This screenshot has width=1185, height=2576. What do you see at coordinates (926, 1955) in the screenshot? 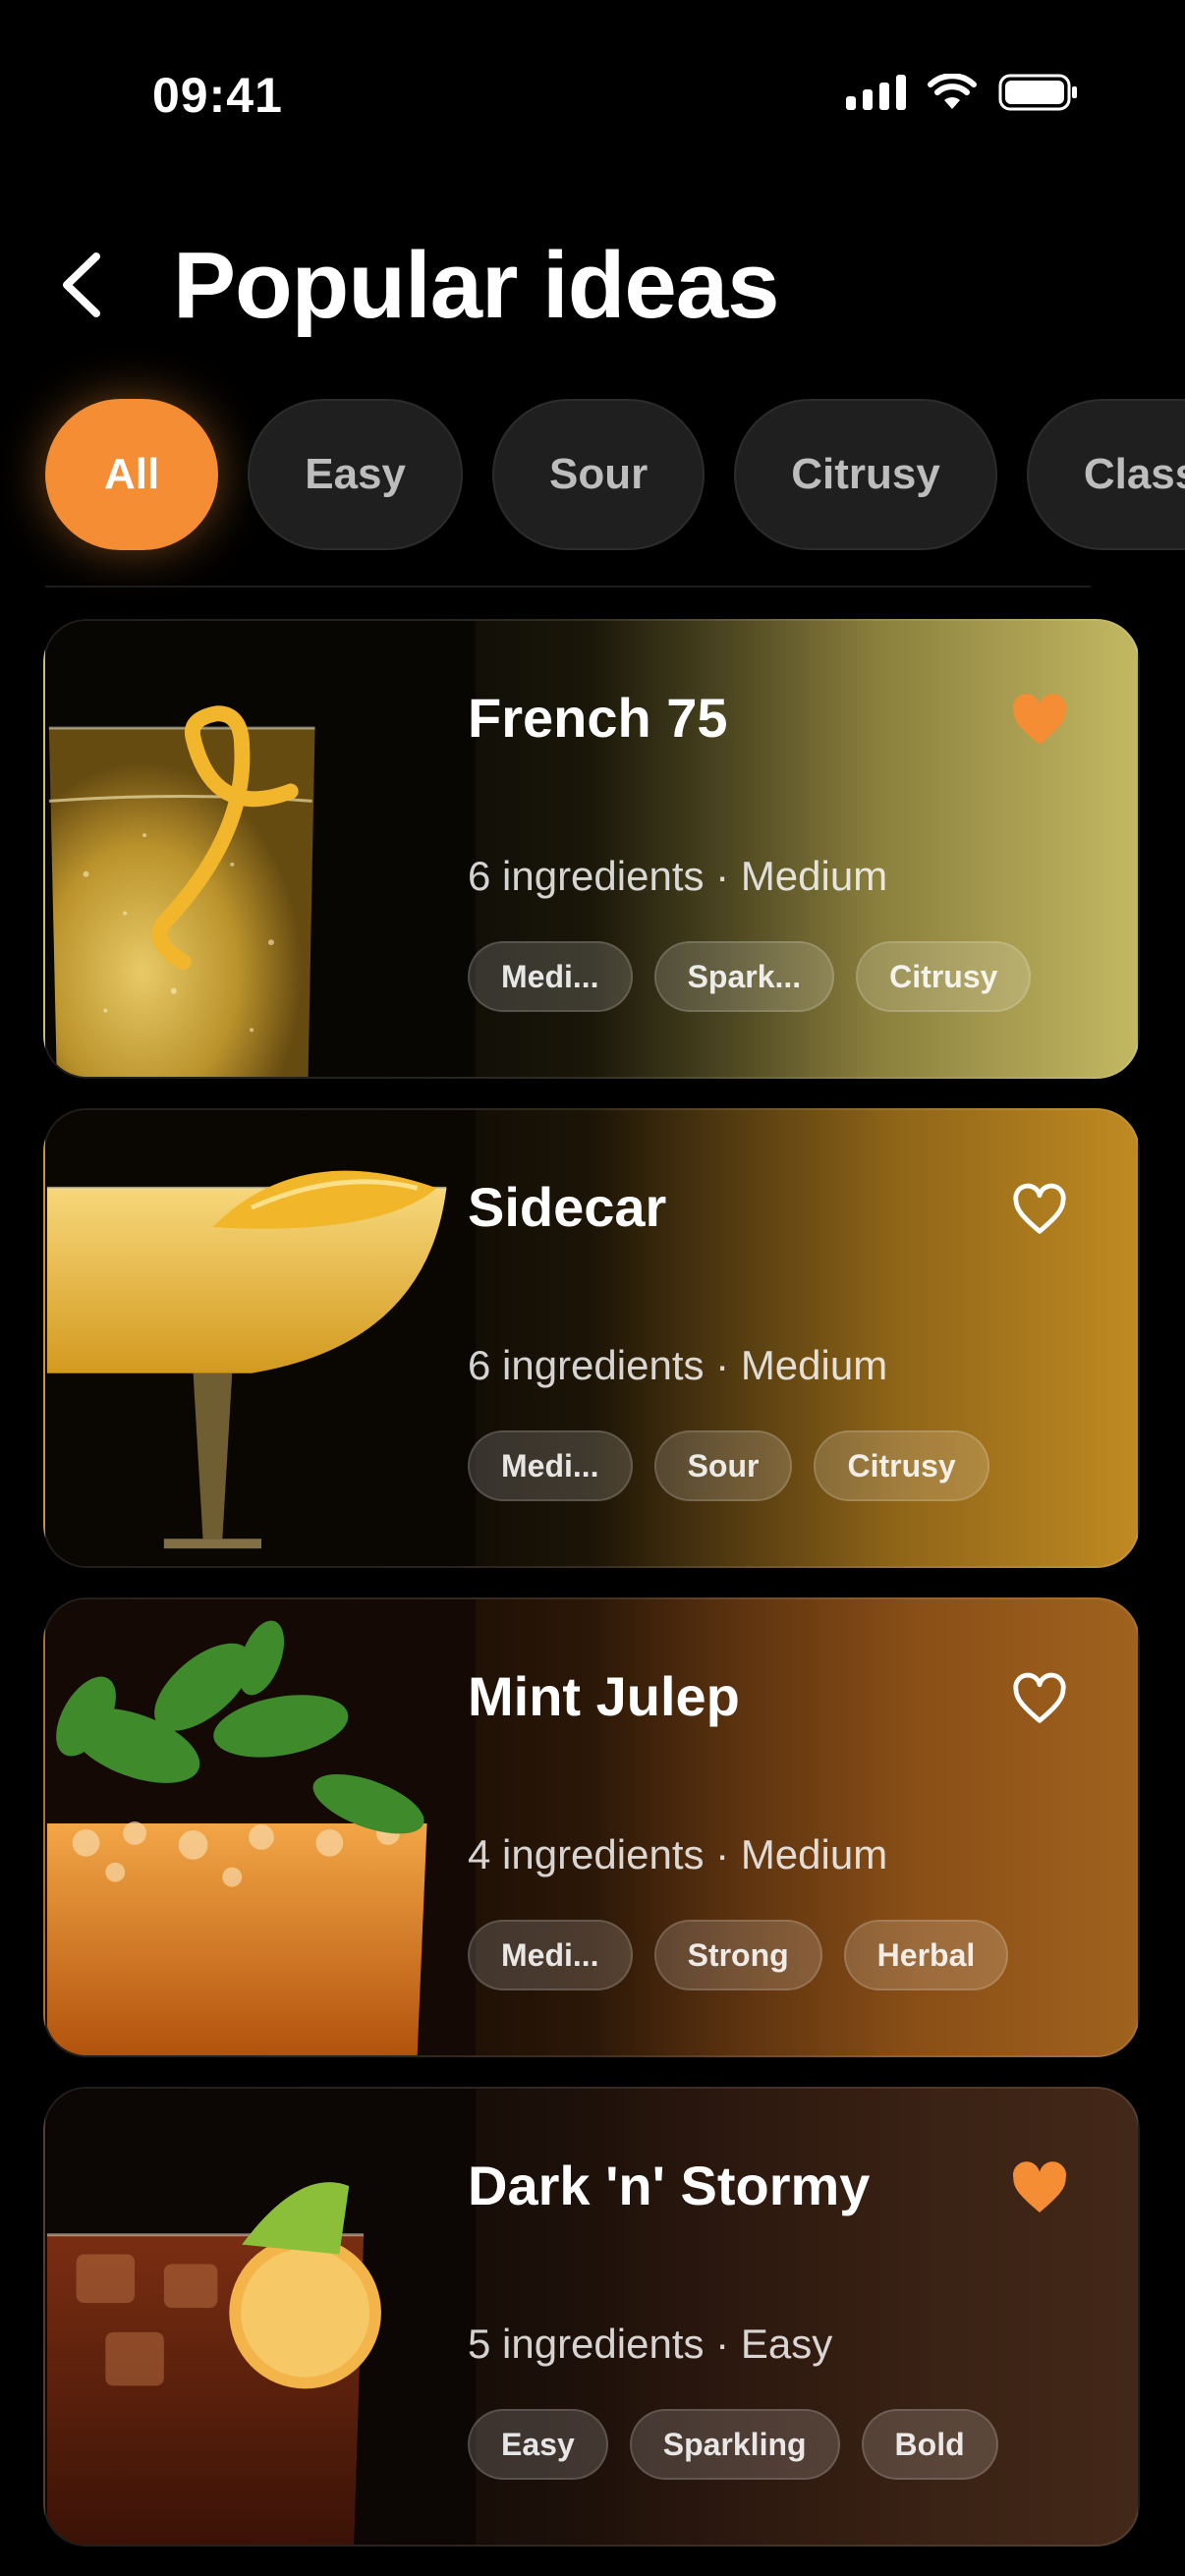
I see `tag: Herbal` at bounding box center [926, 1955].